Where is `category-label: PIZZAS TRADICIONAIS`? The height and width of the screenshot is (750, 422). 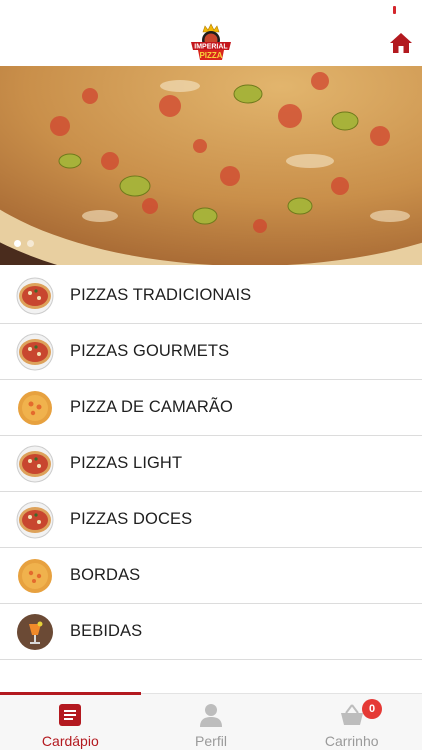
category-label: PIZZAS TRADICIONAIS is located at coordinates (161, 295).